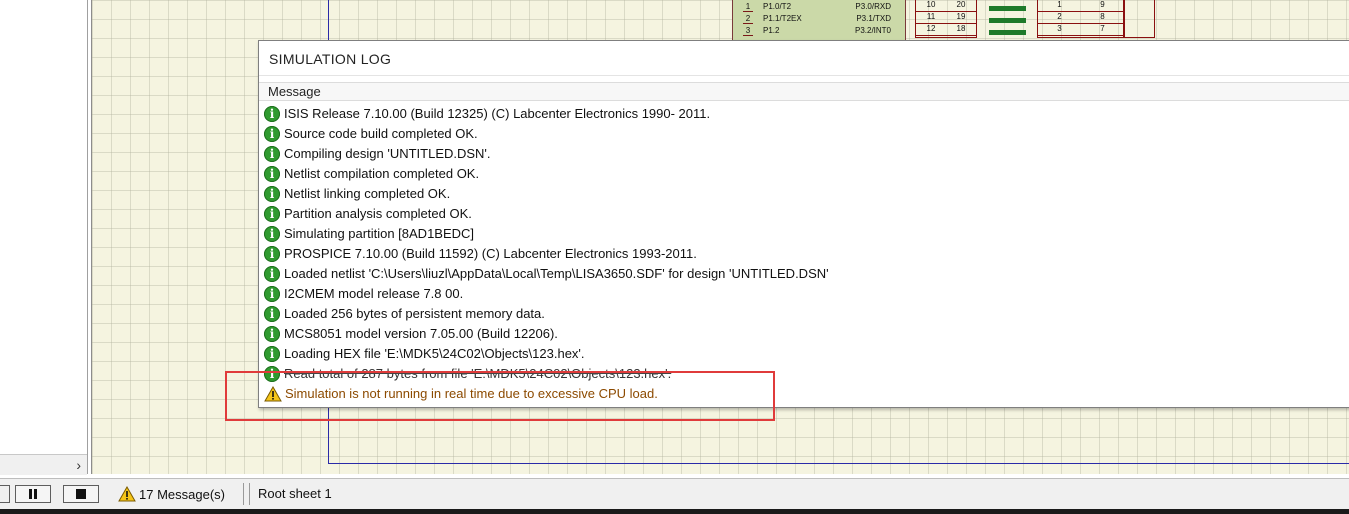  I want to click on scroll-right-arrow-icon: ›, so click(78, 465).